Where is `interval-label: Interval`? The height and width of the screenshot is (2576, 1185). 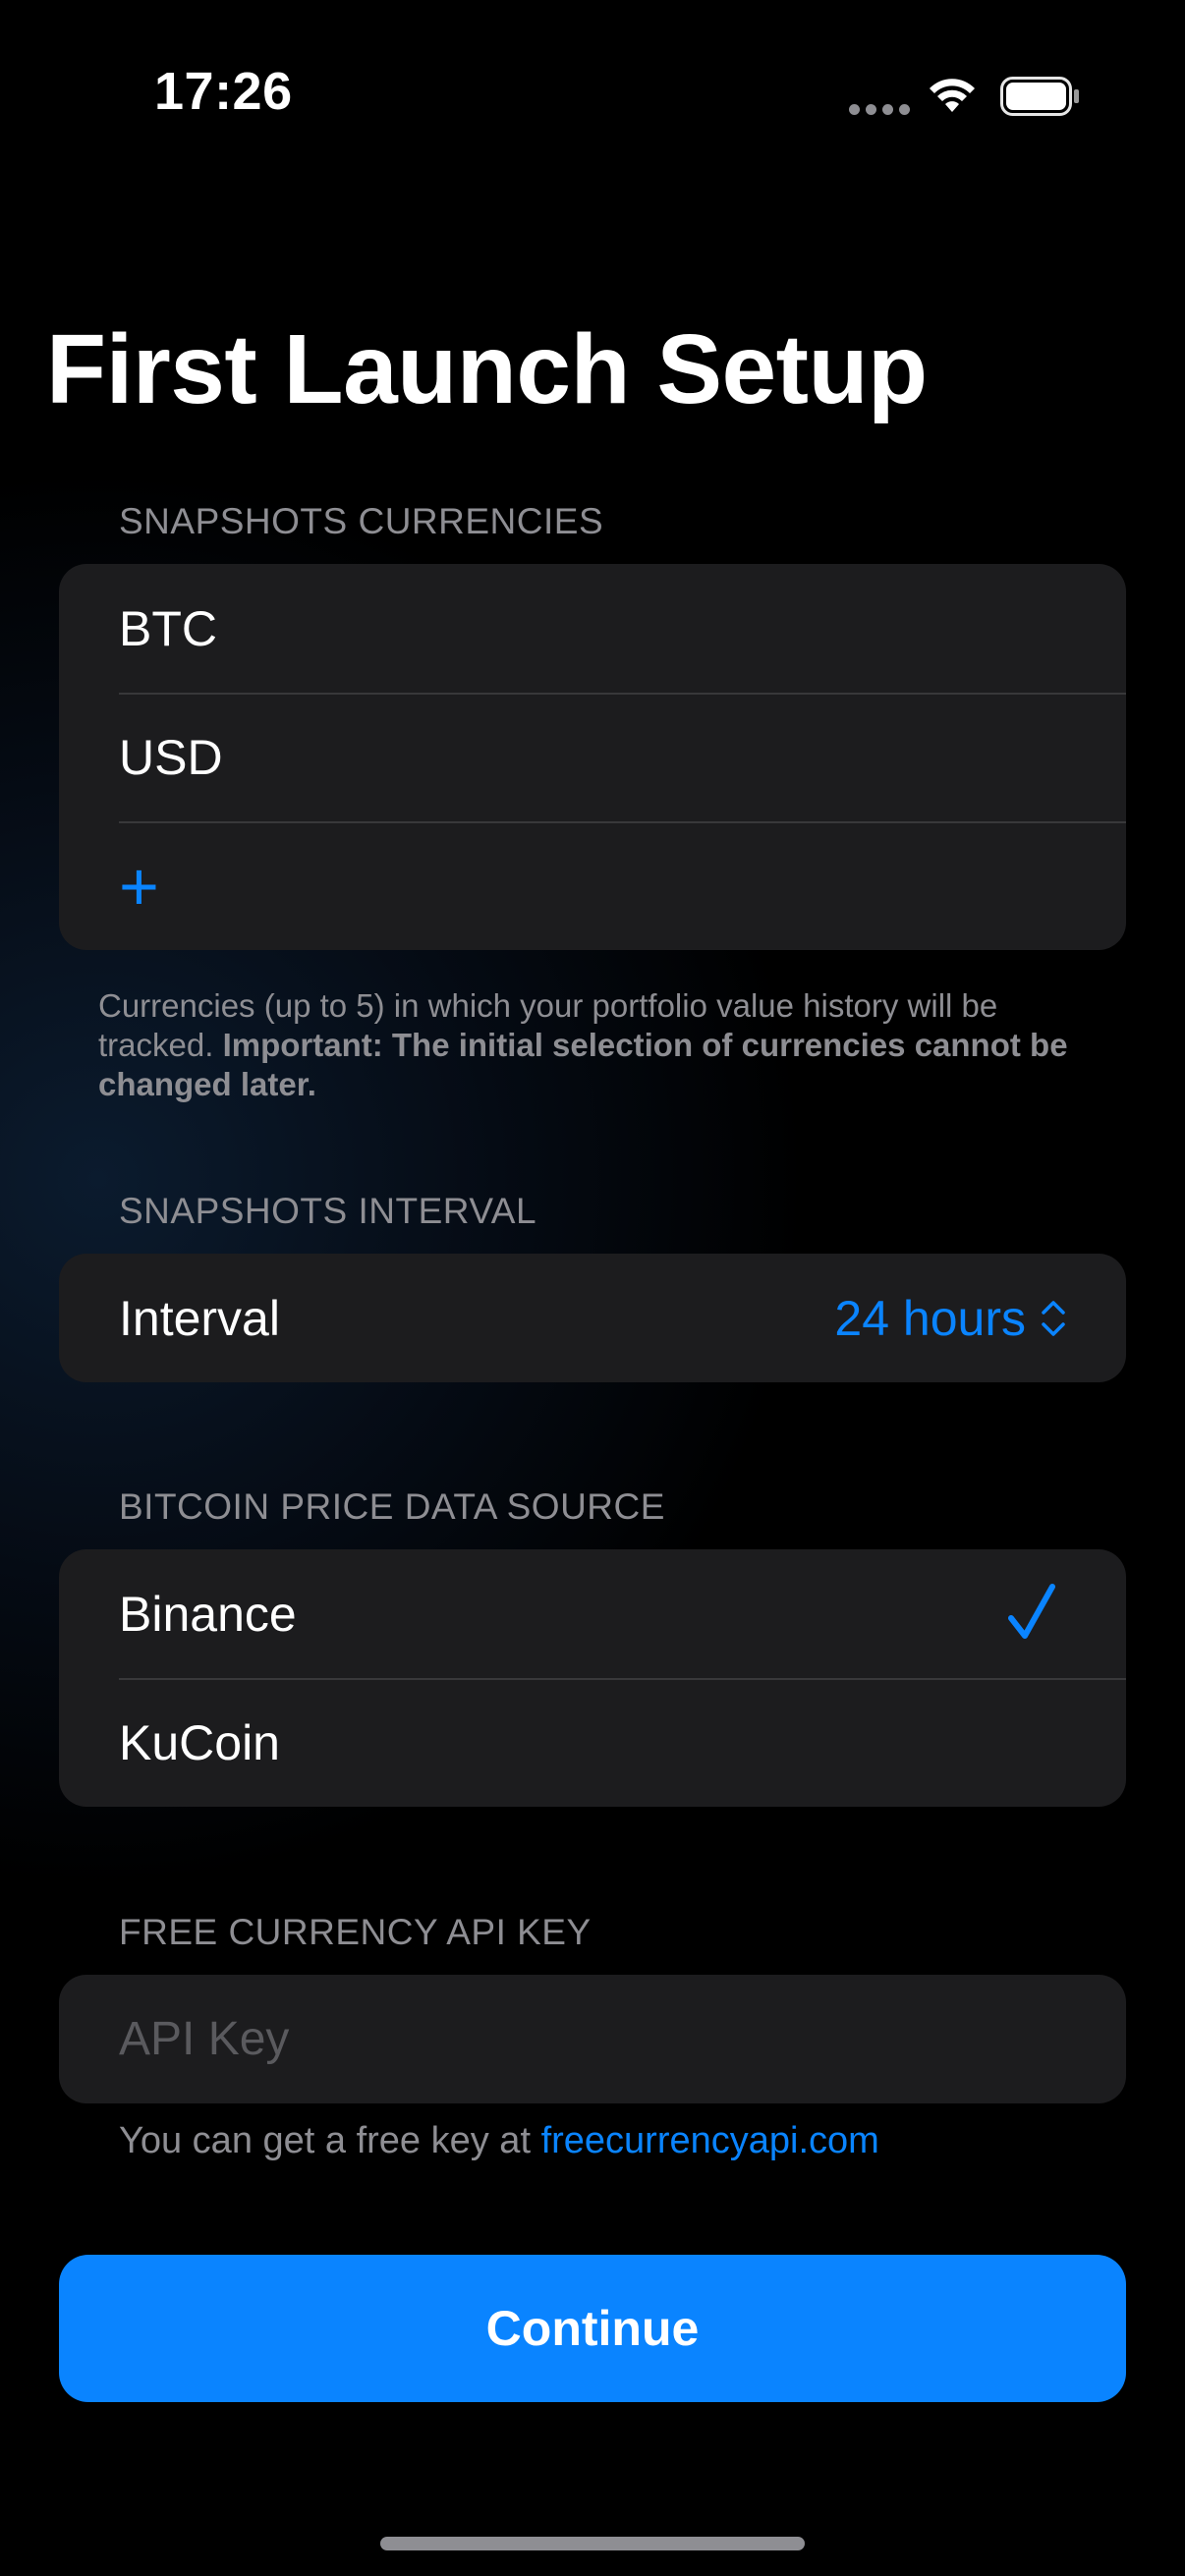 interval-label: Interval is located at coordinates (200, 1318).